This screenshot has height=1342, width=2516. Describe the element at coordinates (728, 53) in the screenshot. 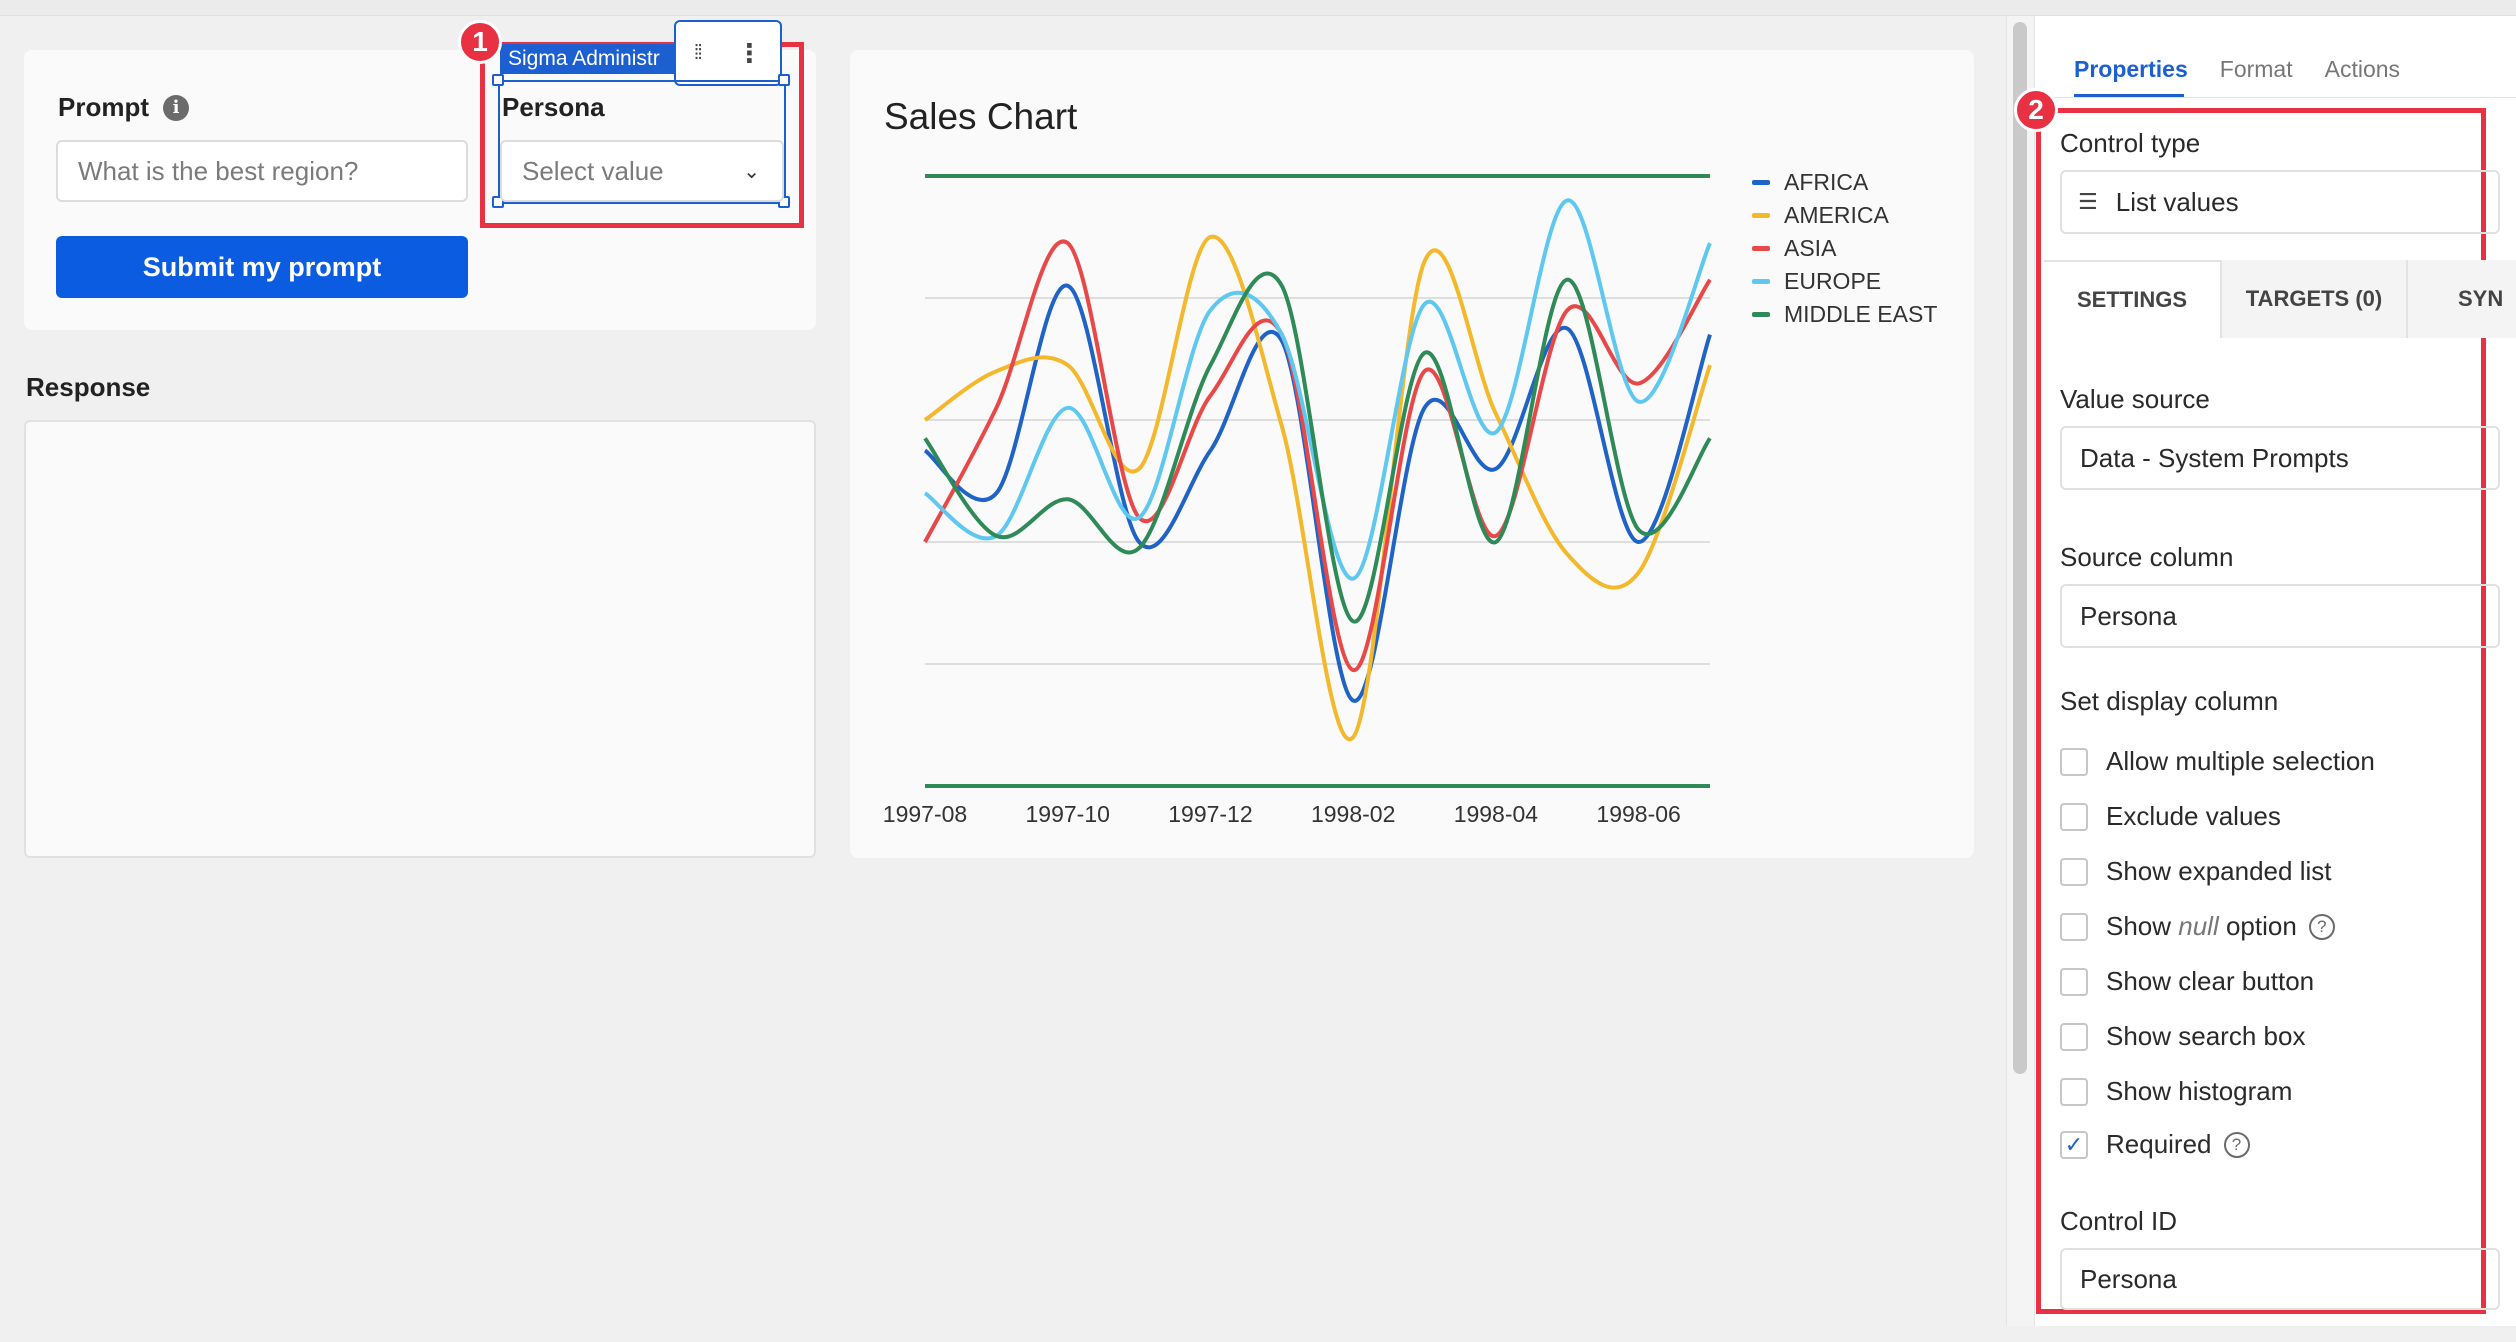

I see `element-toolbar: ⁞⁞ ⋮` at that location.